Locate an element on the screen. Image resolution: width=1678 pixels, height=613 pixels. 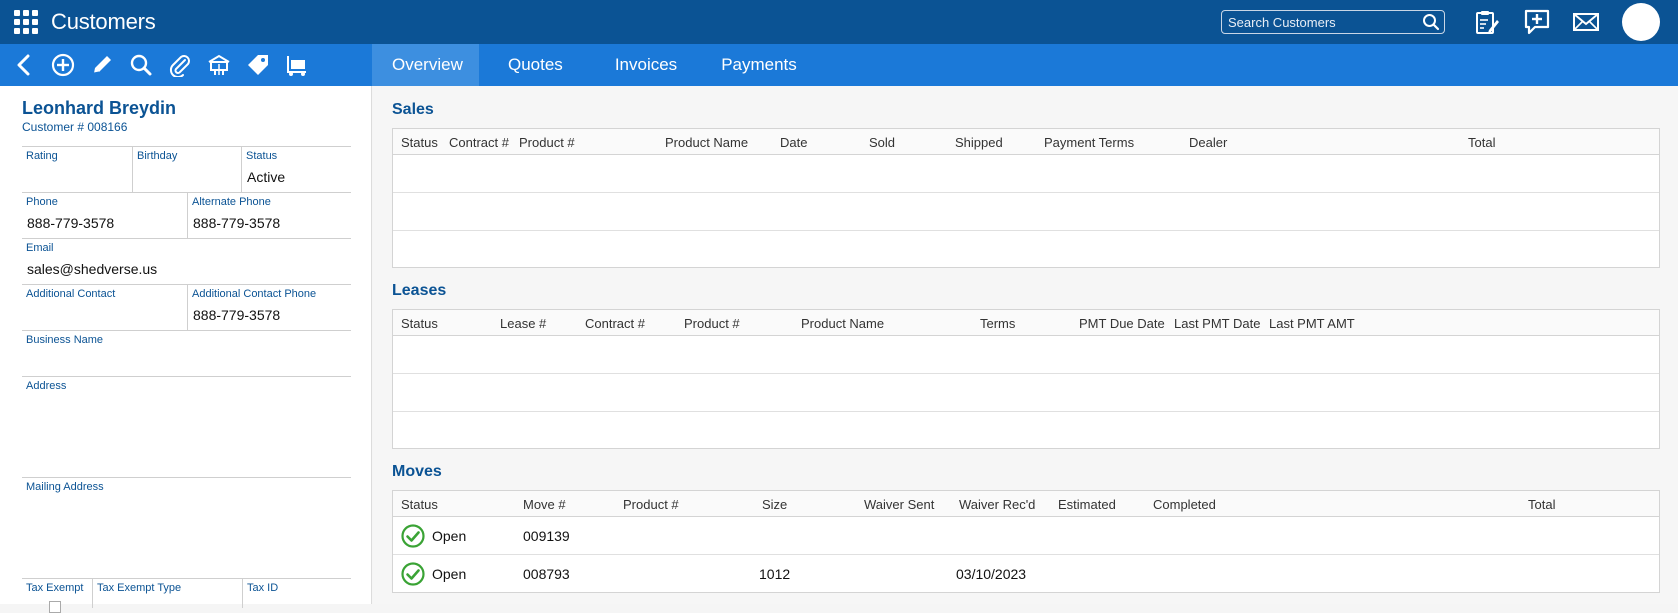
moves-col-size: Size is located at coordinates (774, 504).